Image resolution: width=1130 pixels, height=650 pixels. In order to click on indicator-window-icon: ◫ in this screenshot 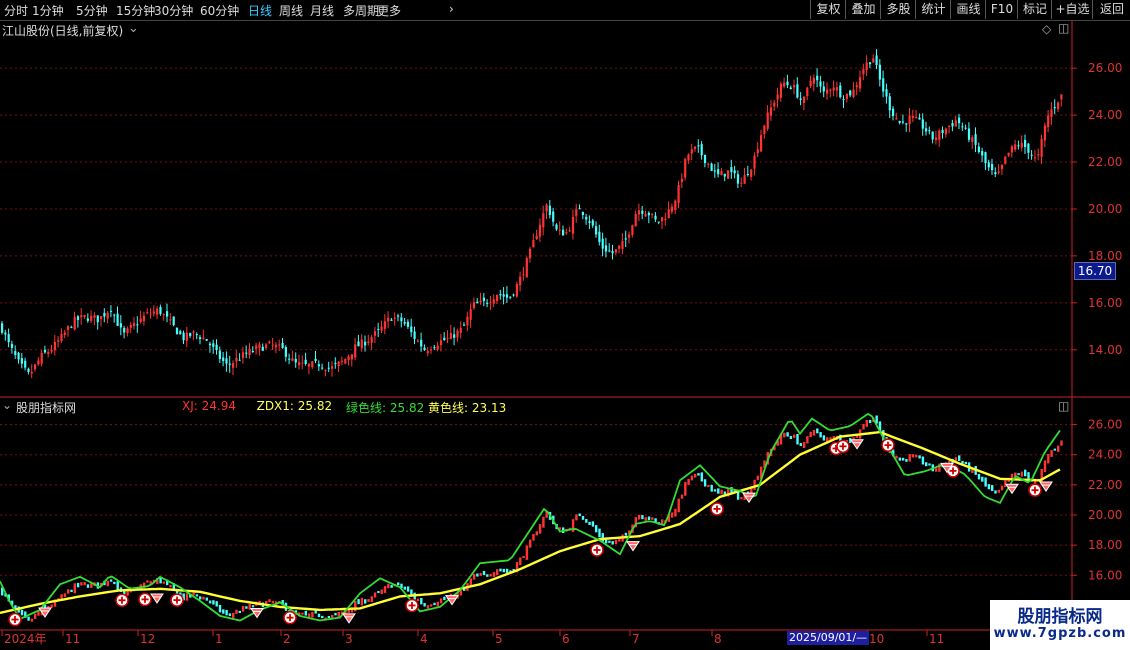, I will do `click(1063, 406)`.